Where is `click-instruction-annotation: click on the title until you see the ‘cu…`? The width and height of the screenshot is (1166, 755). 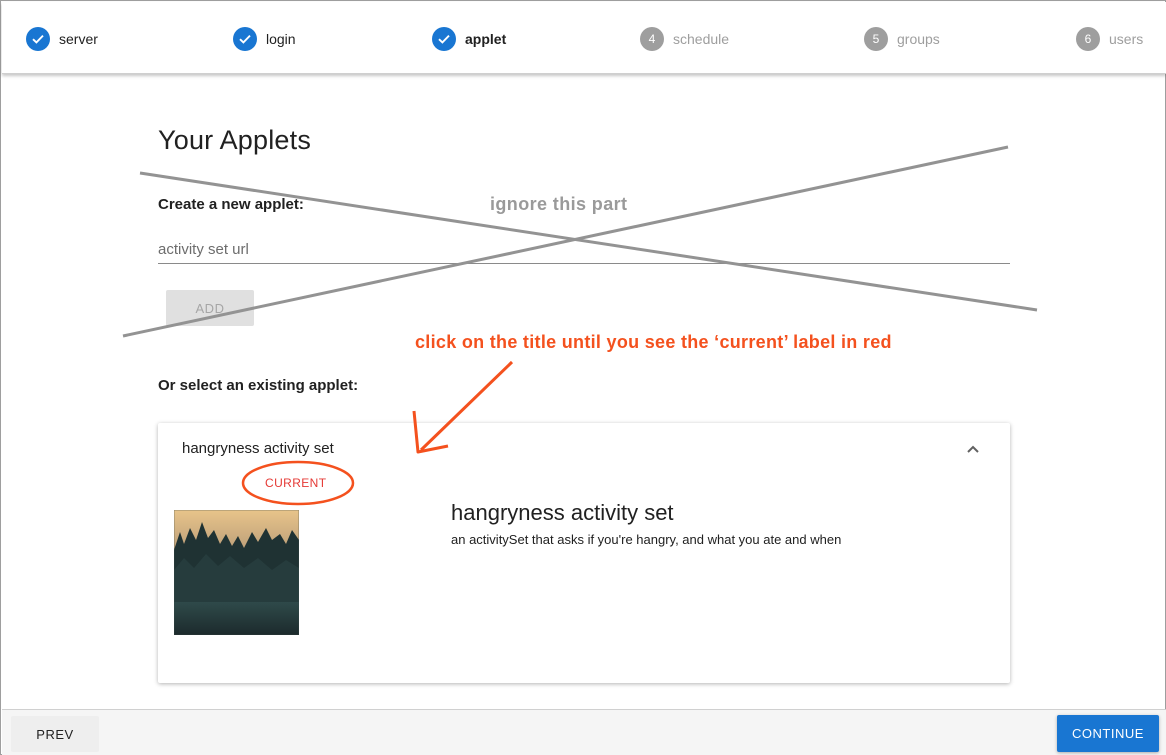 click-instruction-annotation: click on the title until you see the ‘cu… is located at coordinates (653, 342).